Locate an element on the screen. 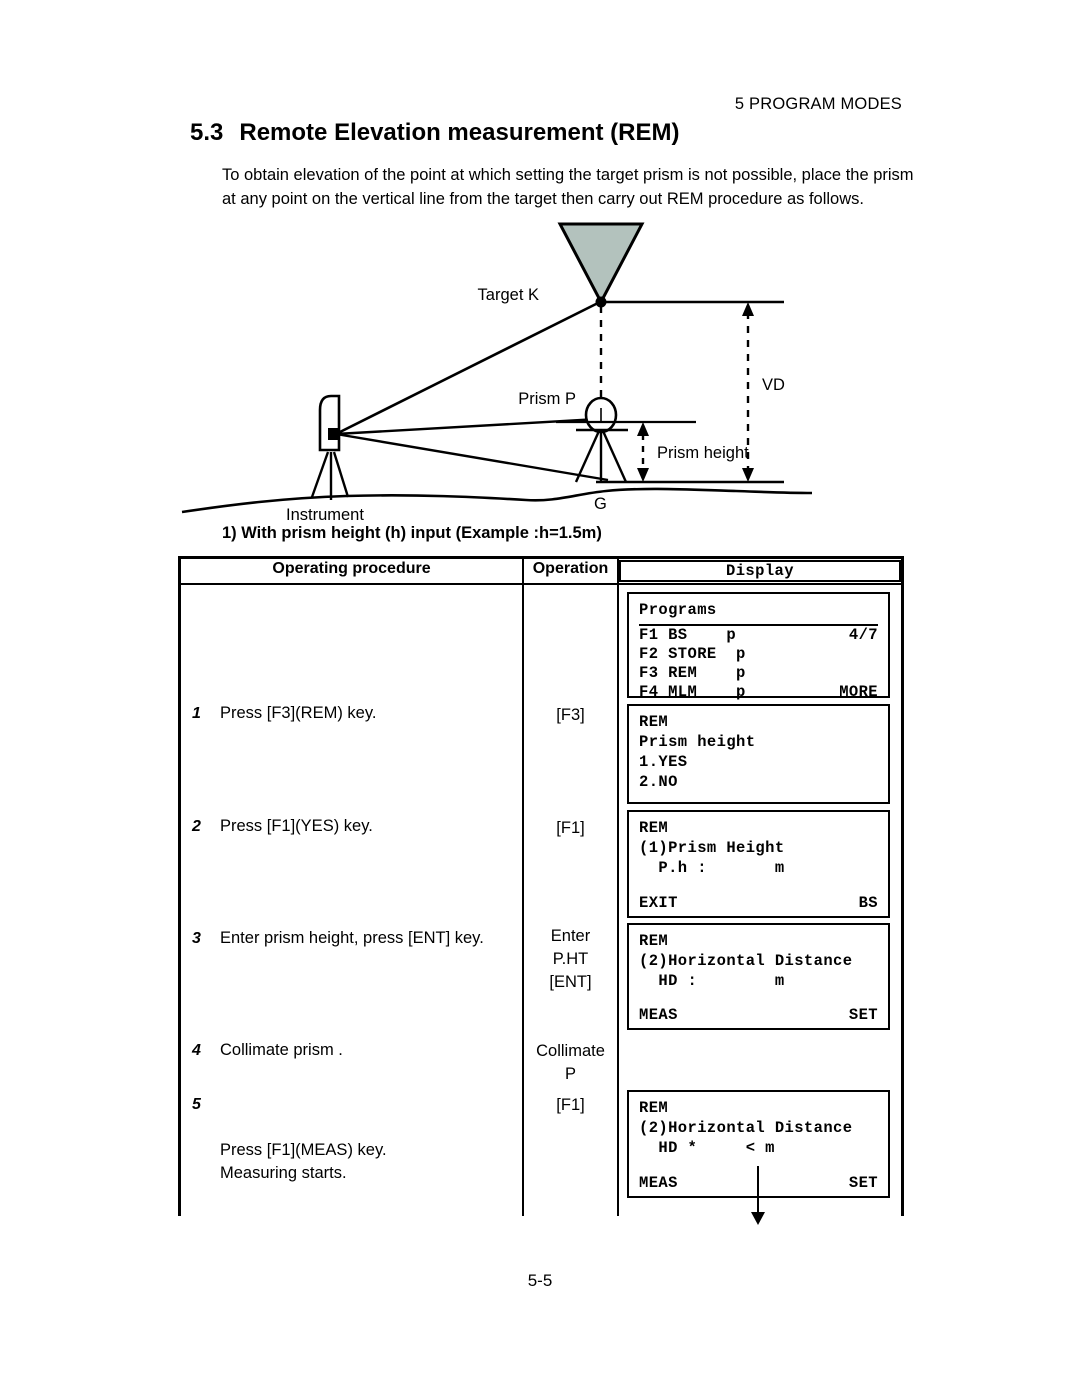  operation-key: Enter is located at coordinates (570, 936).